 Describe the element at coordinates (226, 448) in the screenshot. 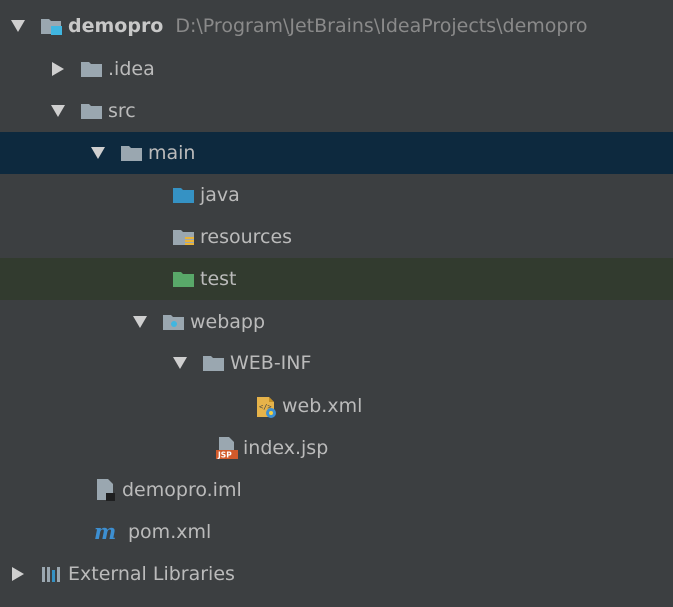

I see `jsp-file-icon: JSP` at that location.